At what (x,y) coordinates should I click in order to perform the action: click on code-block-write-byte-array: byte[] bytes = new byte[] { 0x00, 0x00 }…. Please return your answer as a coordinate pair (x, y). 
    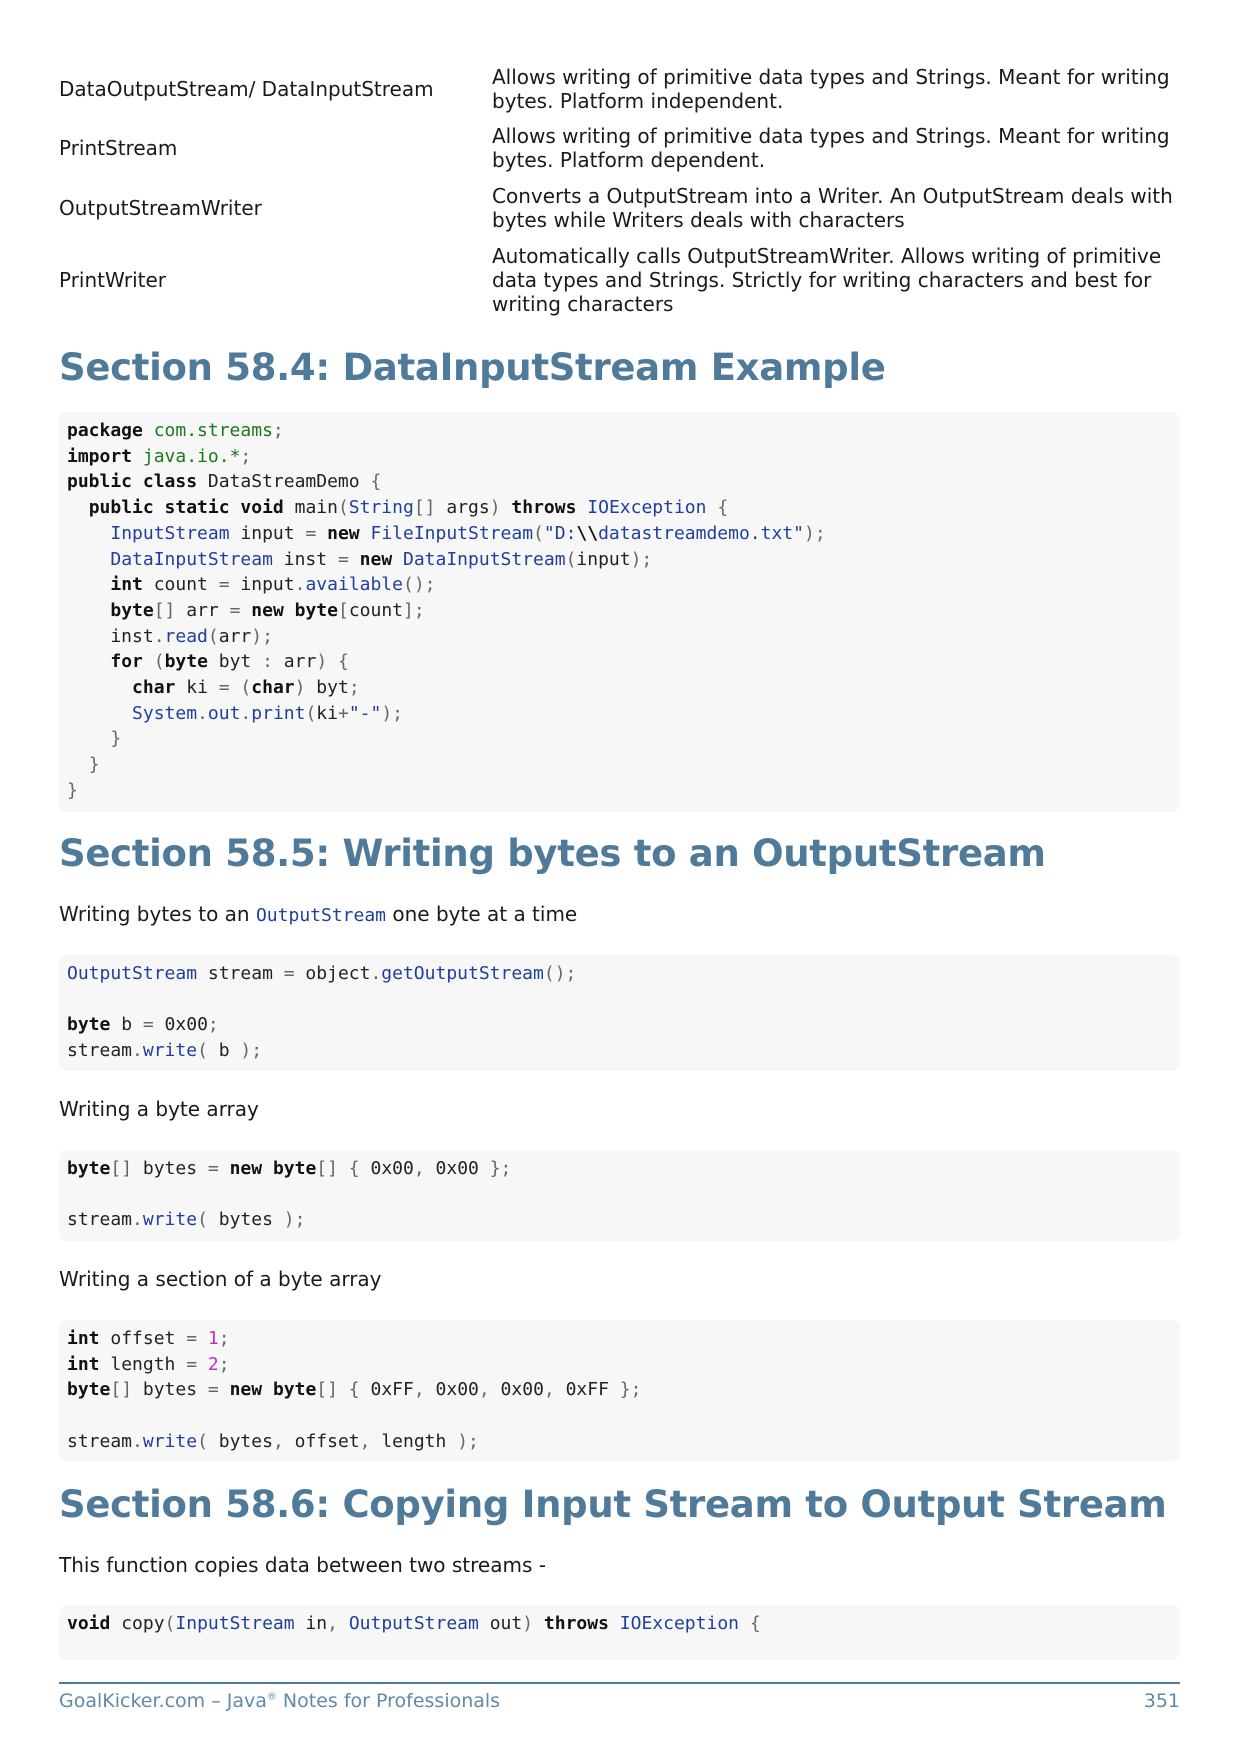
    Looking at the image, I should click on (619, 1195).